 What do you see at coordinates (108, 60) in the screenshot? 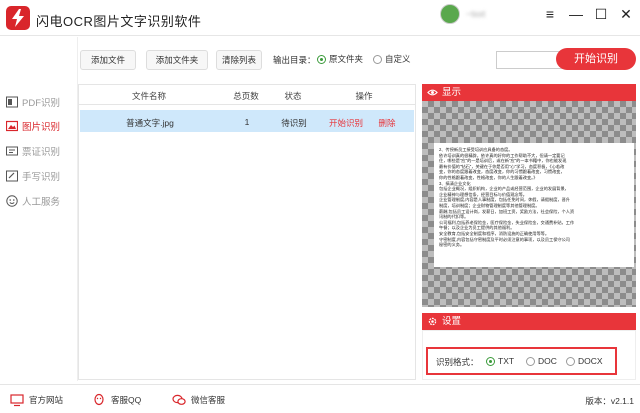
I see `add-file-button: 添加文件` at bounding box center [108, 60].